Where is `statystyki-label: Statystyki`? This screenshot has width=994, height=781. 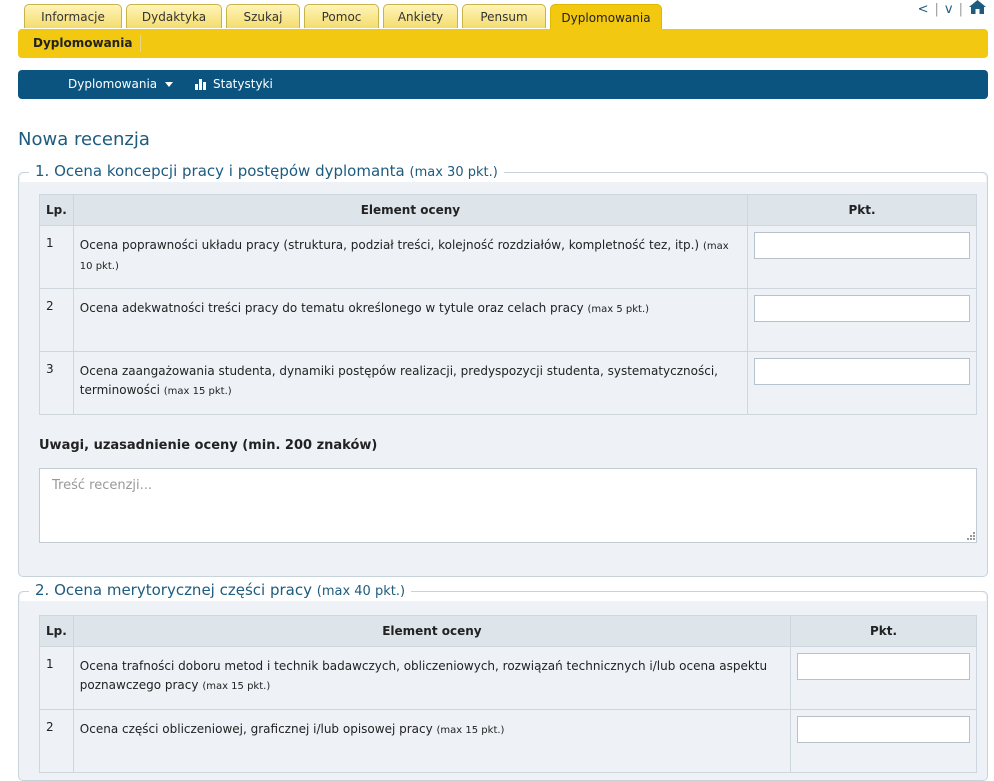
statystyki-label: Statystyki is located at coordinates (243, 84).